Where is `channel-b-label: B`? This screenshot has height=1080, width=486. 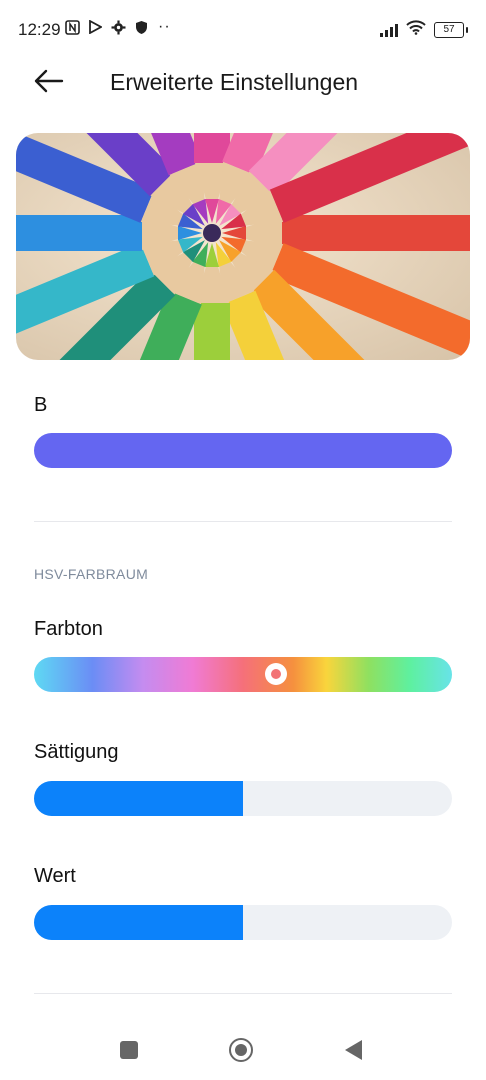
channel-b-label: B is located at coordinates (41, 405).